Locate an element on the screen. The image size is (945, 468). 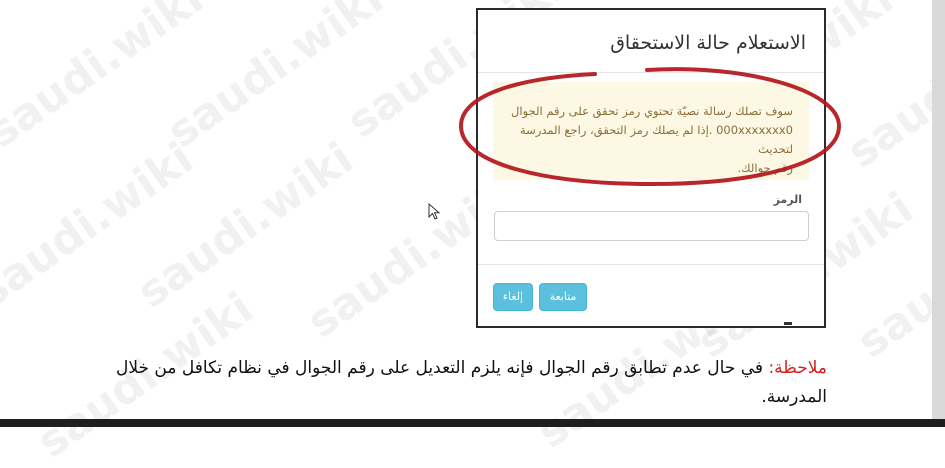
code-input is located at coordinates (651, 226).